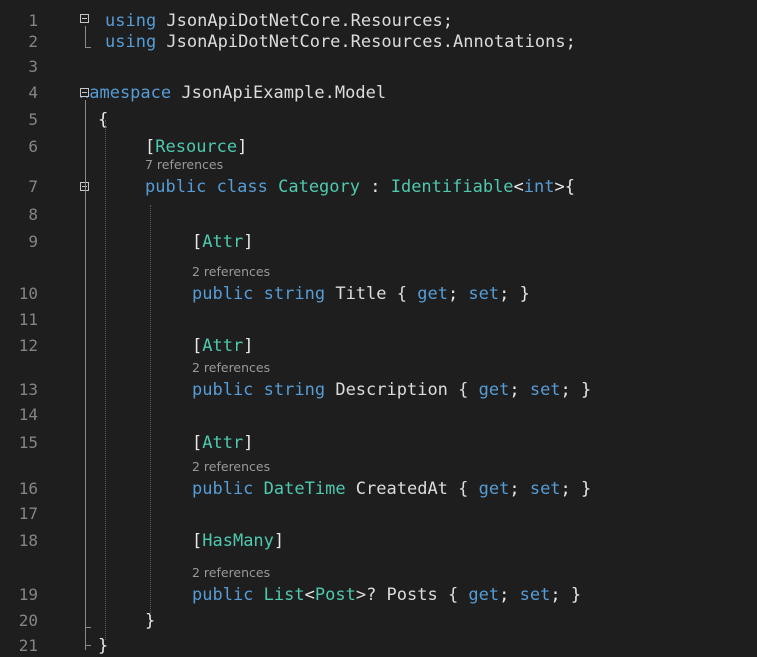 This screenshot has height=657, width=757. What do you see at coordinates (378, 242) in the screenshot?
I see `code-line: 9 [Attr]` at bounding box center [378, 242].